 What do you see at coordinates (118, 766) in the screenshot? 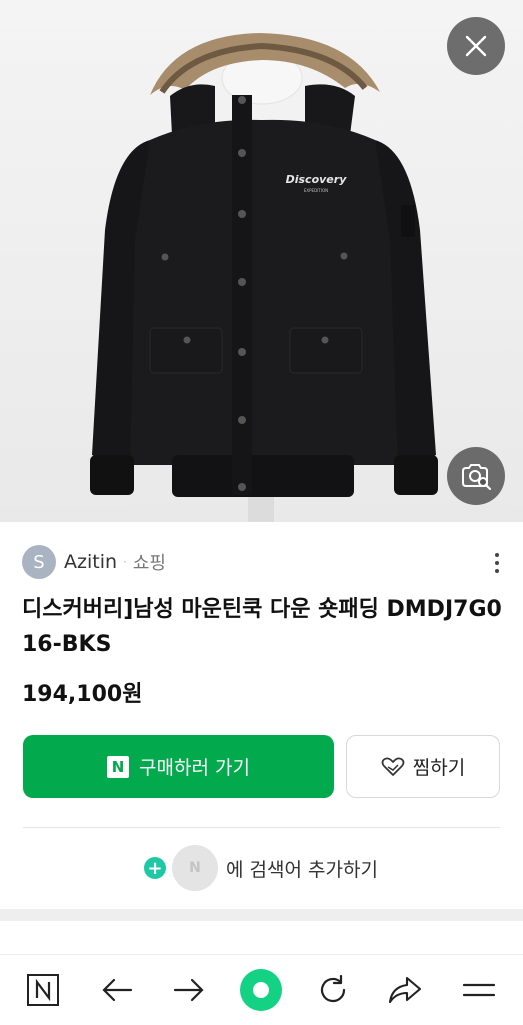
I see `naver-n-icon: N` at bounding box center [118, 766].